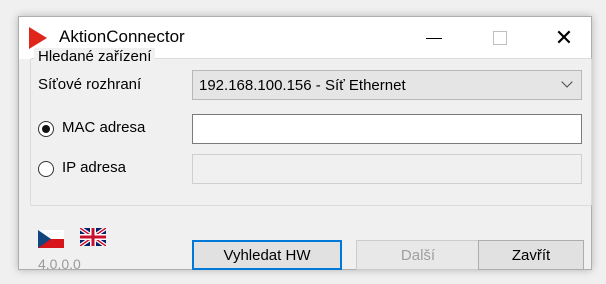 This screenshot has height=284, width=606. I want to click on minimize-button, so click(434, 38).